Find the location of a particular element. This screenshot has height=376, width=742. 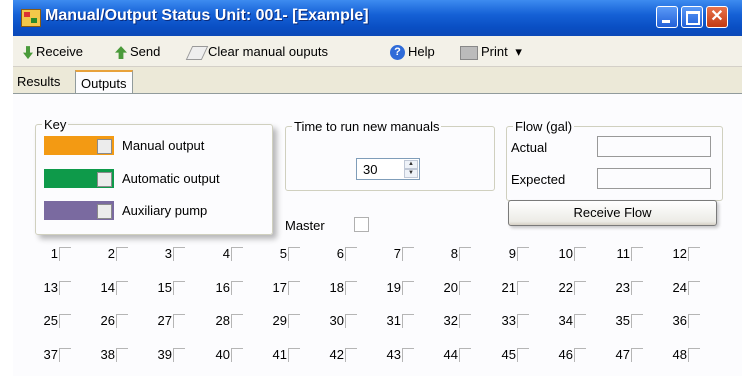

tab-results: Results is located at coordinates (38, 81).